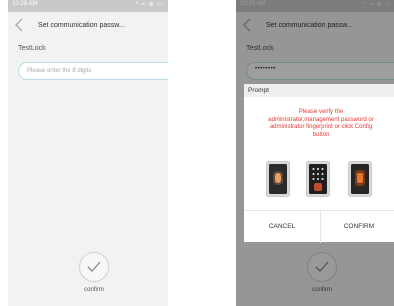 The width and height of the screenshot is (394, 306). I want to click on password-placeholder: Please enter the 8 digits, so click(59, 71).